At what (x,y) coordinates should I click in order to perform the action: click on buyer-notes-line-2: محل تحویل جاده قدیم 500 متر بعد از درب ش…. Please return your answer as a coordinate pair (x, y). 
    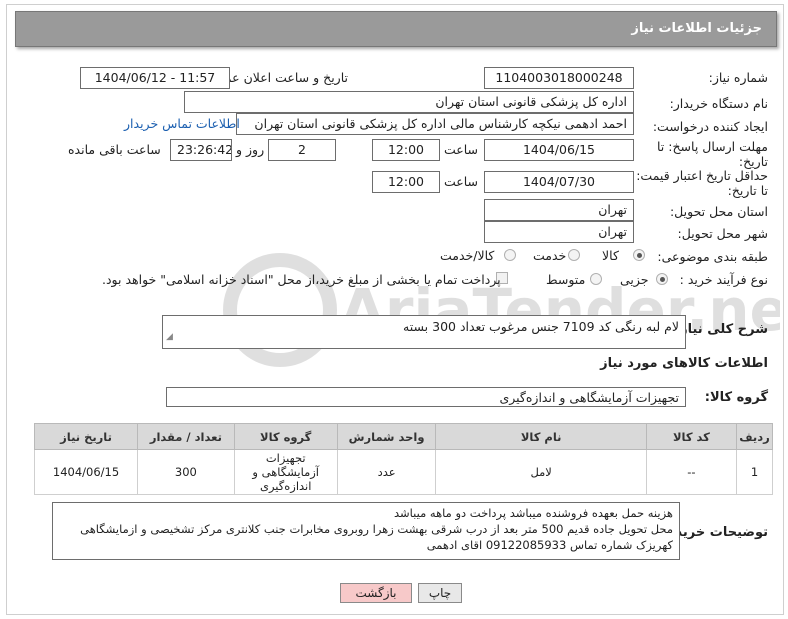
    Looking at the image, I should click on (376, 529).